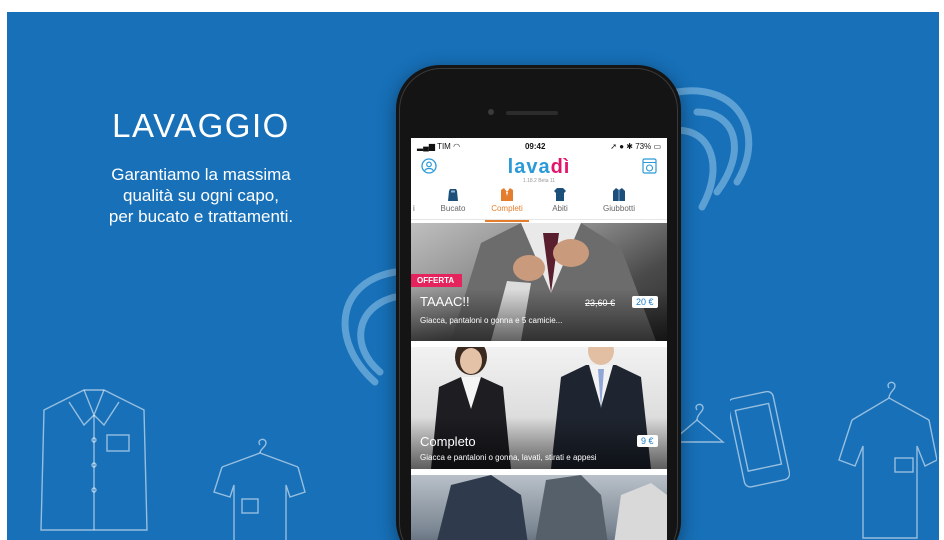  I want to click on status-bar: ▂▄▆ TIM ◠ 09:42 ➚ ● ✱ 73% ▭, so click(539, 146).